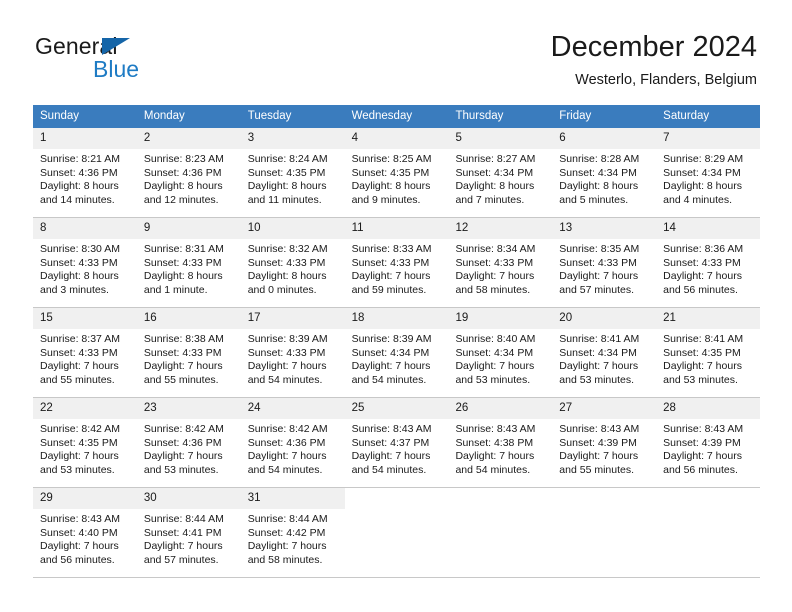  What do you see at coordinates (188, 318) in the screenshot?
I see `day-number: 16` at bounding box center [188, 318].